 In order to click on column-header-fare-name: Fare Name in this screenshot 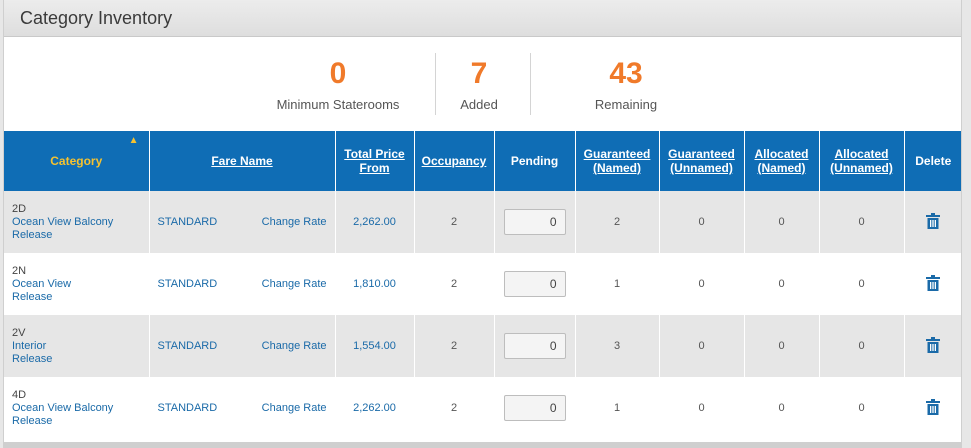, I will do `click(242, 161)`.